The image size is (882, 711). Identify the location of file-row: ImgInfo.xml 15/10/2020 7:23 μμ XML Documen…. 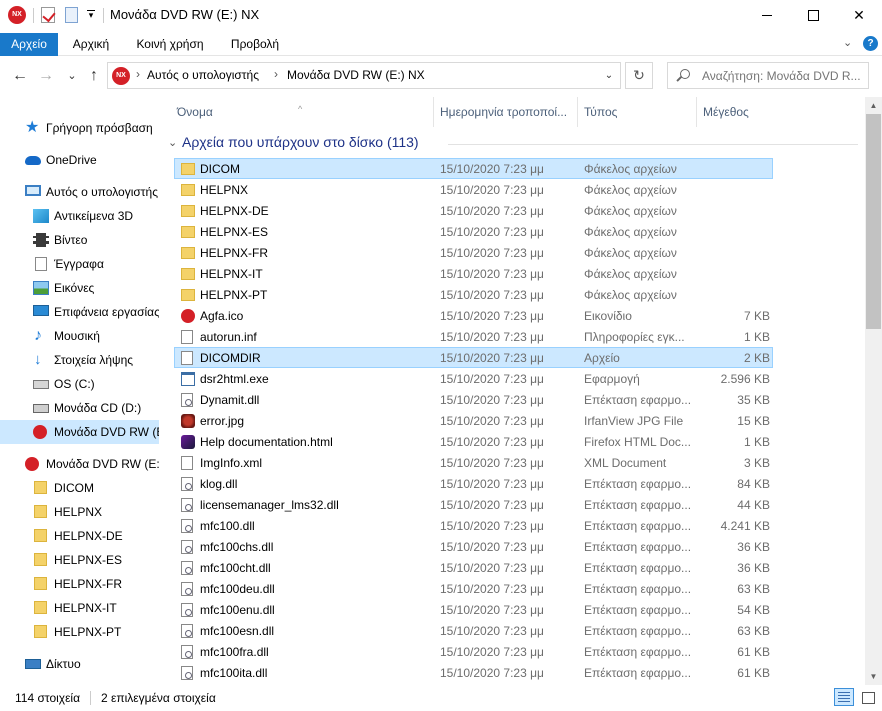
(473, 462).